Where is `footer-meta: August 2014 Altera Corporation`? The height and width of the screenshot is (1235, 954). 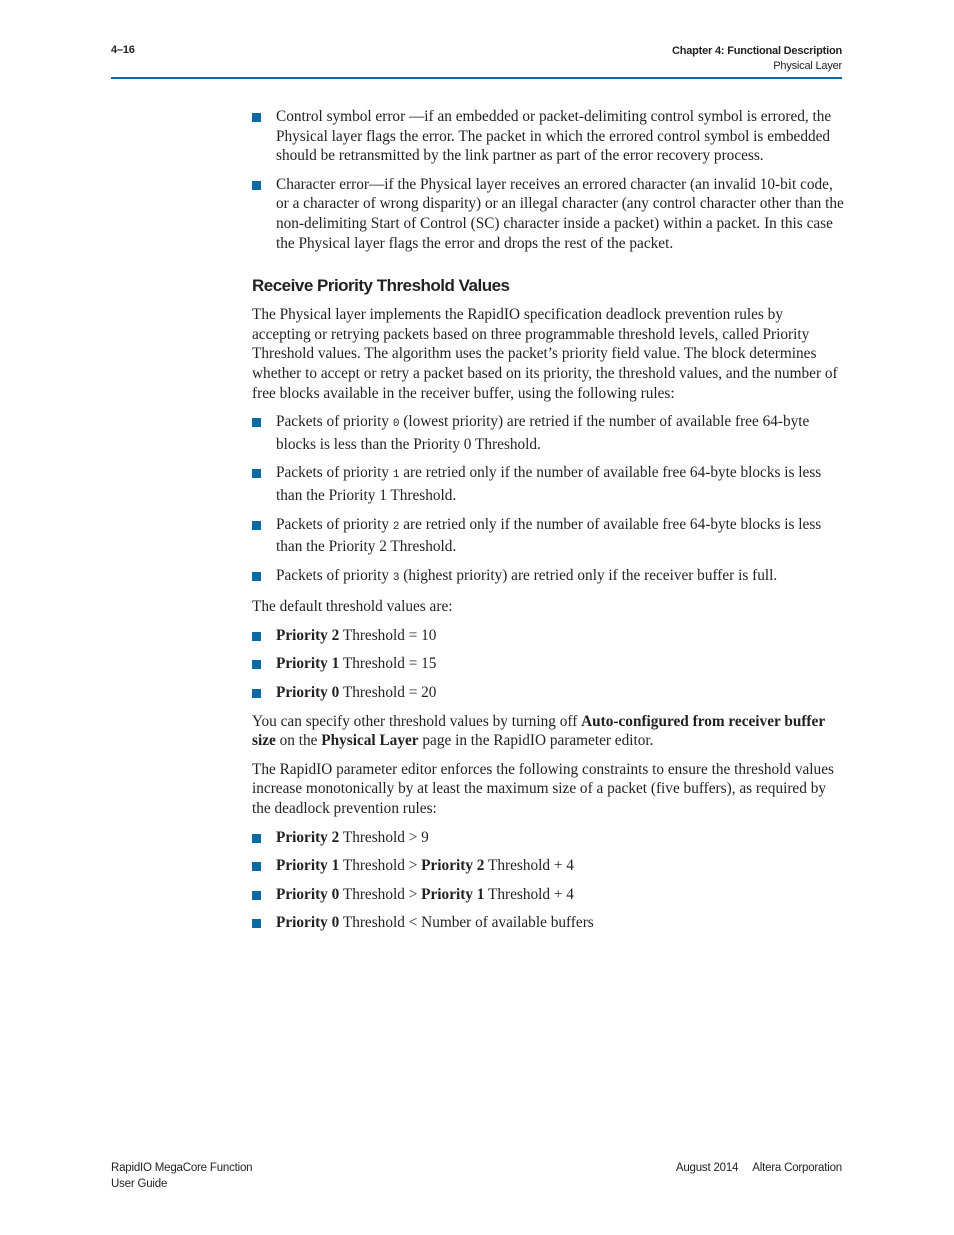 footer-meta: August 2014 Altera Corporation is located at coordinates (759, 1168).